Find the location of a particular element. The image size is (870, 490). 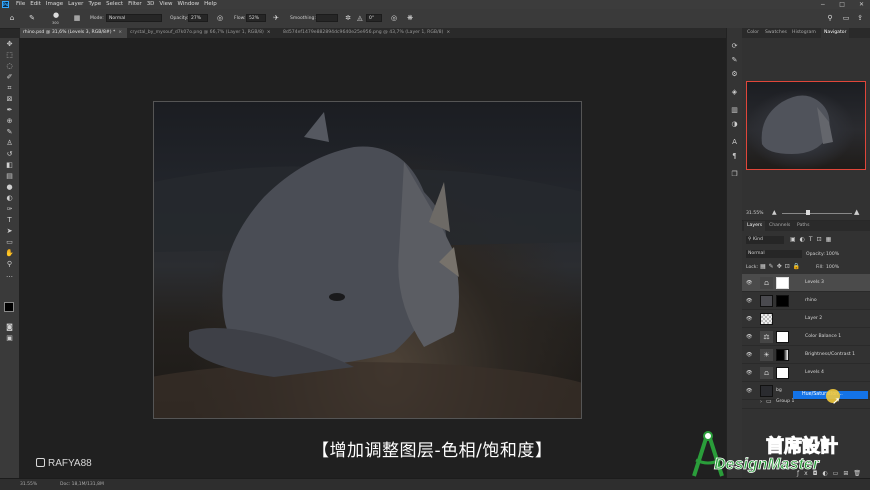

smoothing-gear-icon: ✲ is located at coordinates (348, 18).